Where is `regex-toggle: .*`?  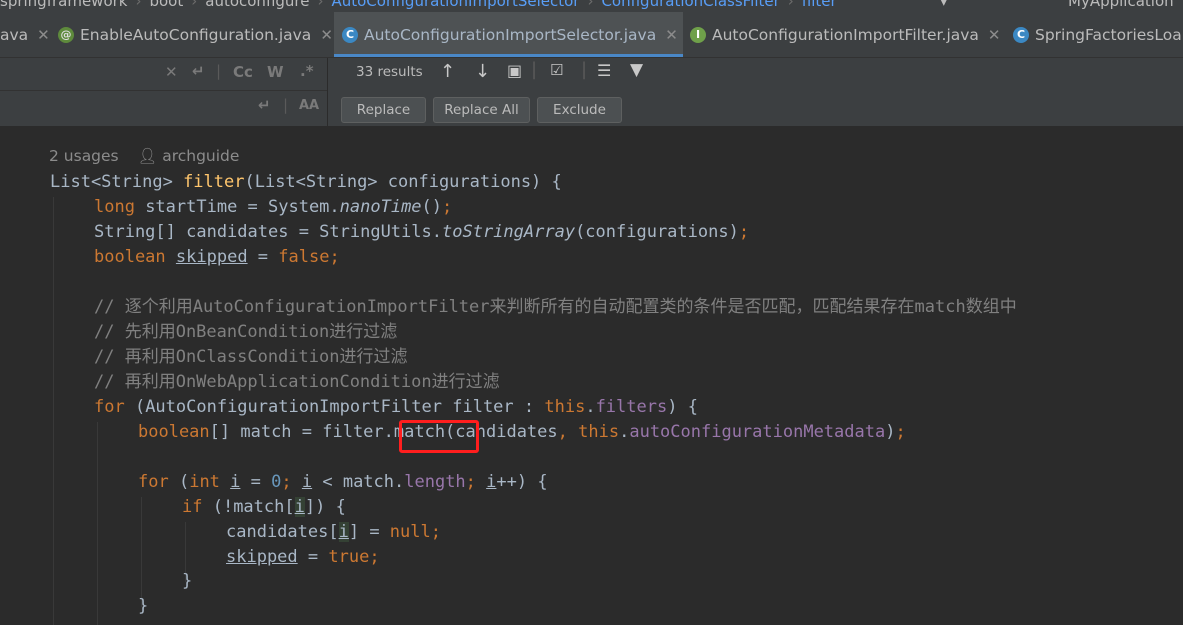 regex-toggle: .* is located at coordinates (307, 71).